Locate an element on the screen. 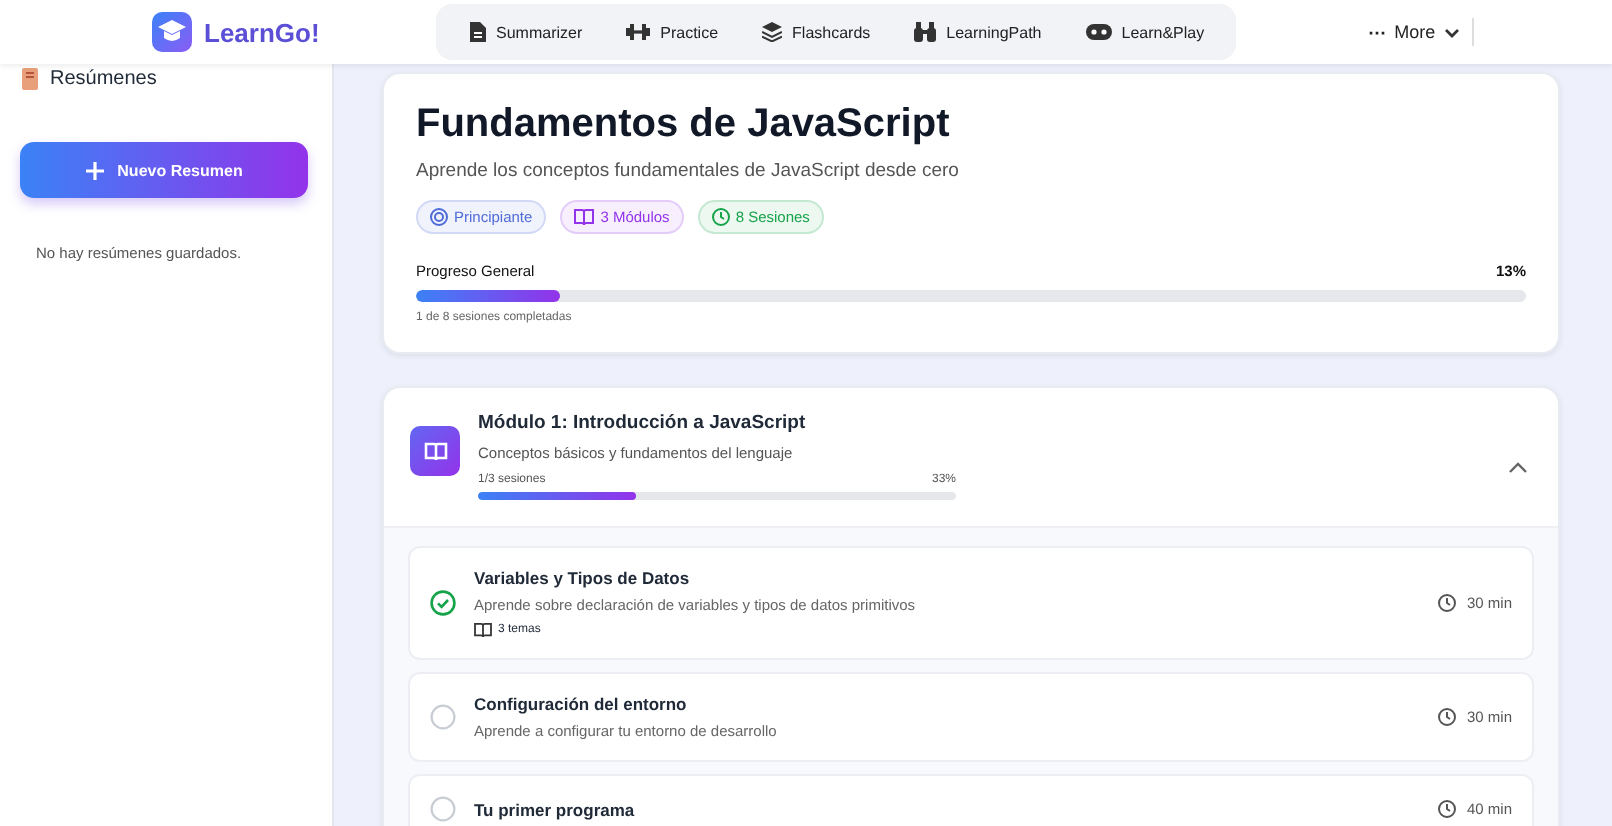 The image size is (1612, 826). notebook-icon is located at coordinates (30, 78).